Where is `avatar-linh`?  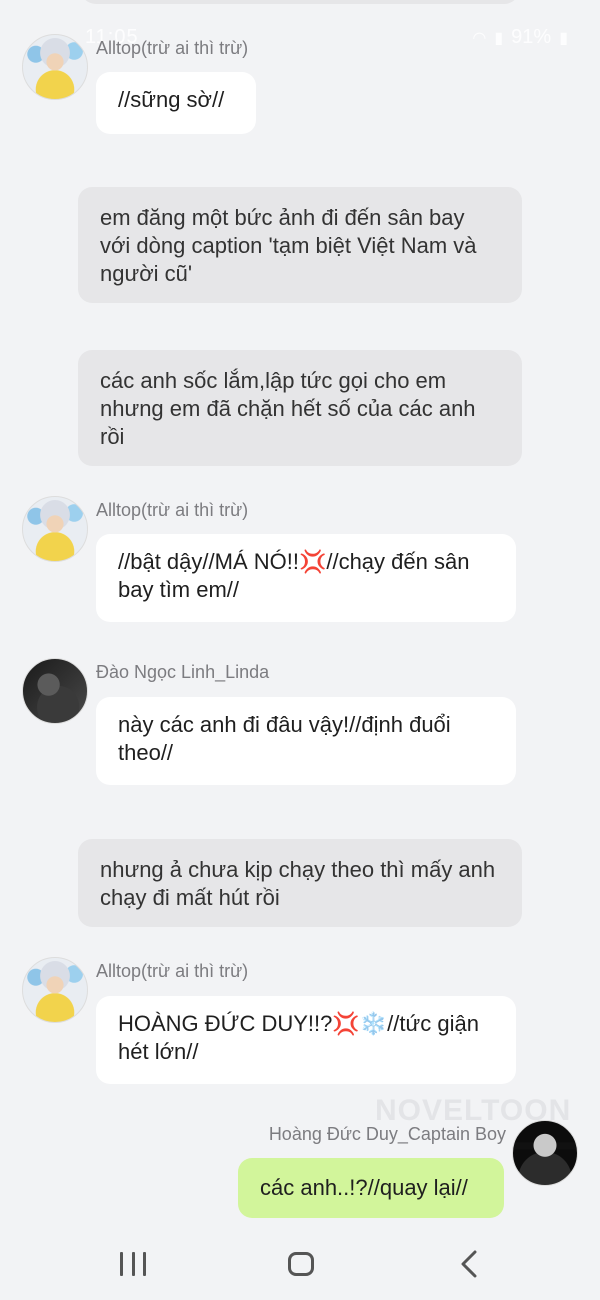
avatar-linh is located at coordinates (55, 691).